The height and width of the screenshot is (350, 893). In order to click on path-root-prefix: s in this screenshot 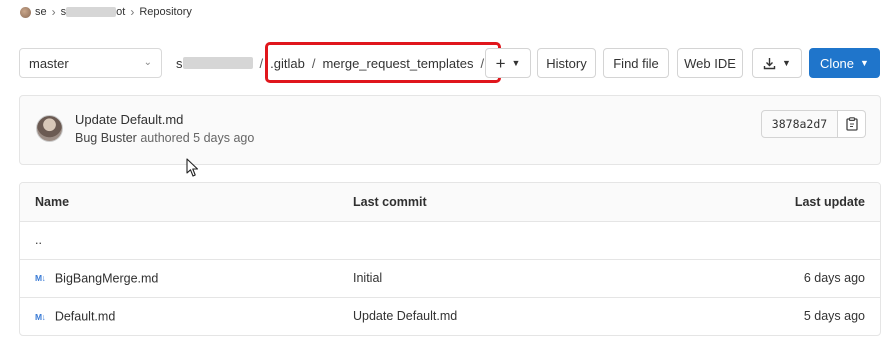, I will do `click(179, 63)`.